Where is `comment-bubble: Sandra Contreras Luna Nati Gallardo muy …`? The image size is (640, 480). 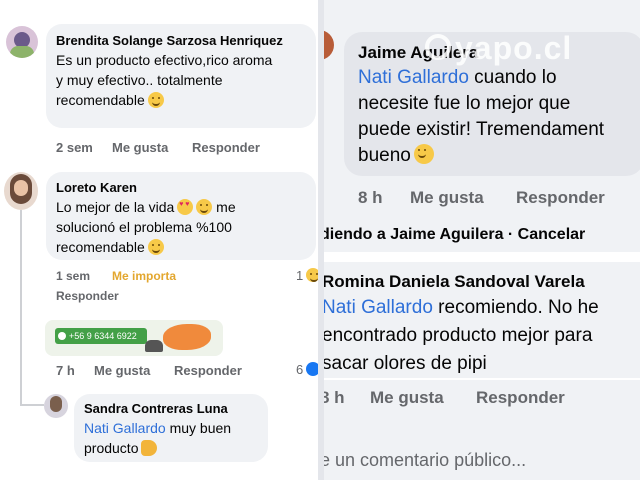
comment-bubble: Sandra Contreras Luna Nati Gallardo muy … is located at coordinates (171, 428).